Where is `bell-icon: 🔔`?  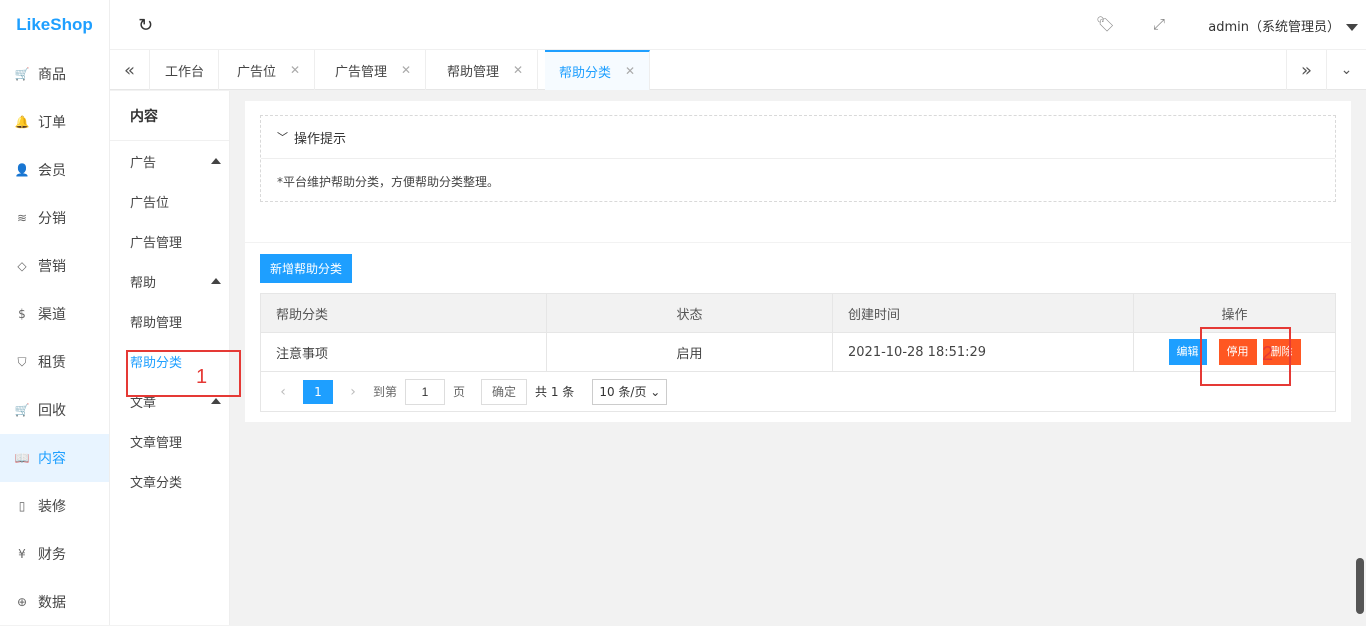
bell-icon: 🔔 is located at coordinates (22, 122).